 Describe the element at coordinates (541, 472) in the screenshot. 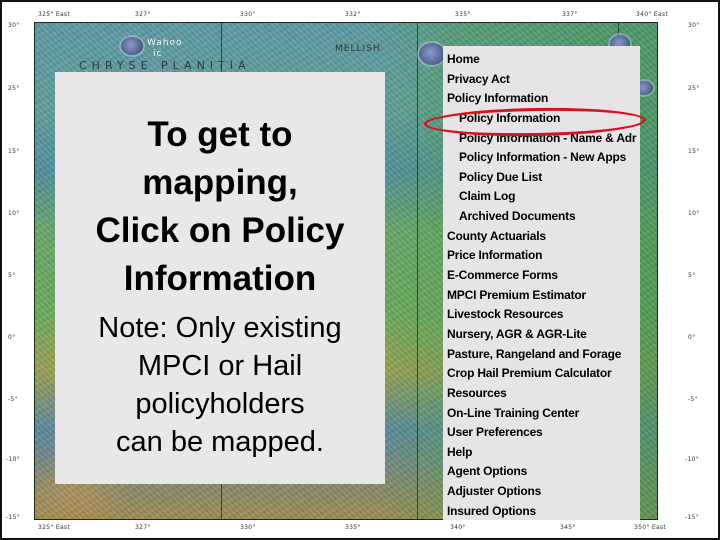

I see `menu-item-agent-options: Agent Options` at that location.